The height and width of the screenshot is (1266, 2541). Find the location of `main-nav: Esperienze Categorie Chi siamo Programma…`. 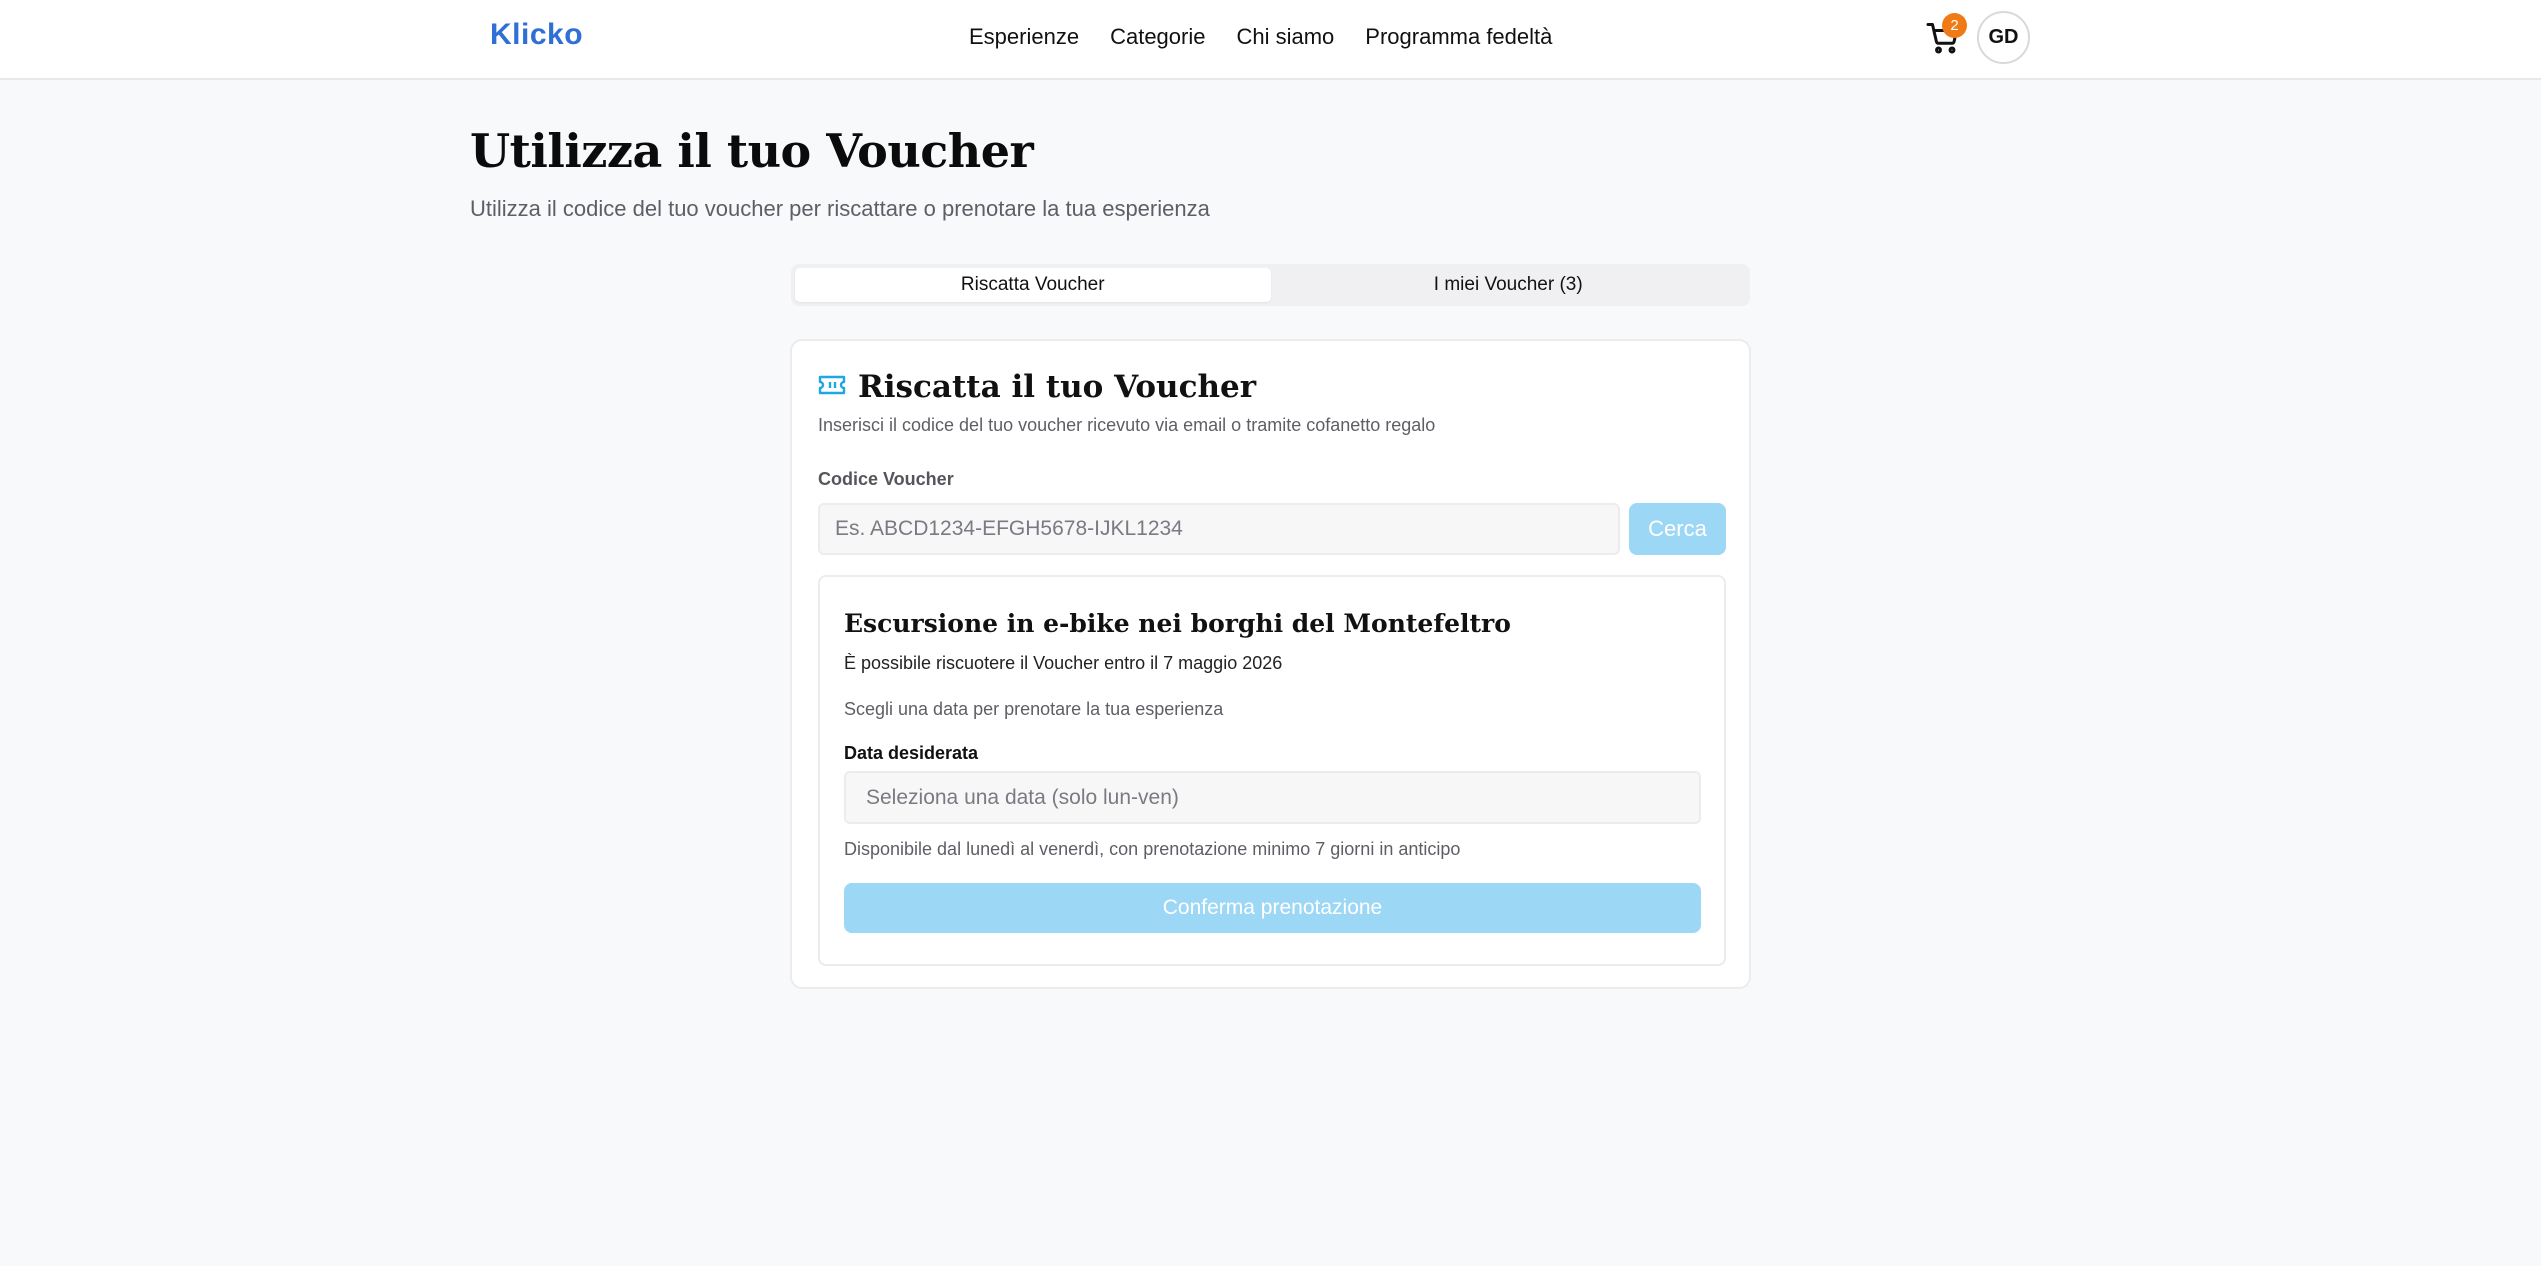

main-nav: Esperienze Categorie Chi siamo Programma… is located at coordinates (1260, 37).